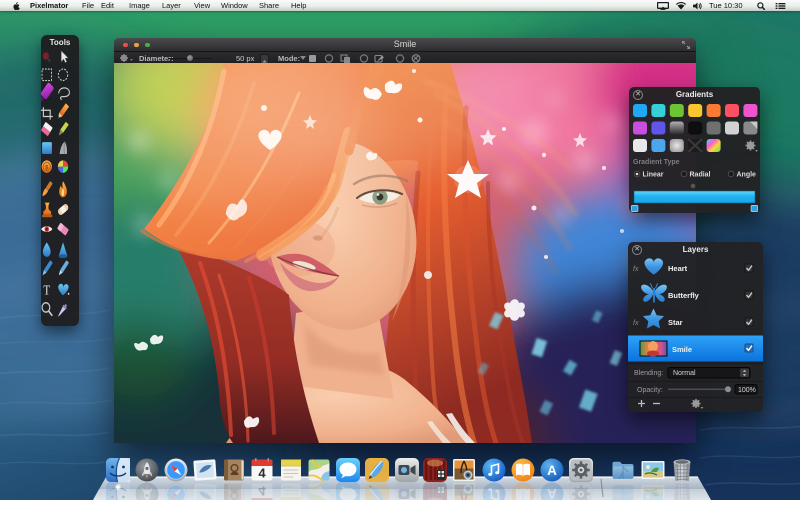 The width and height of the screenshot is (800, 505). I want to click on svg-text: Smile, so click(682, 349).